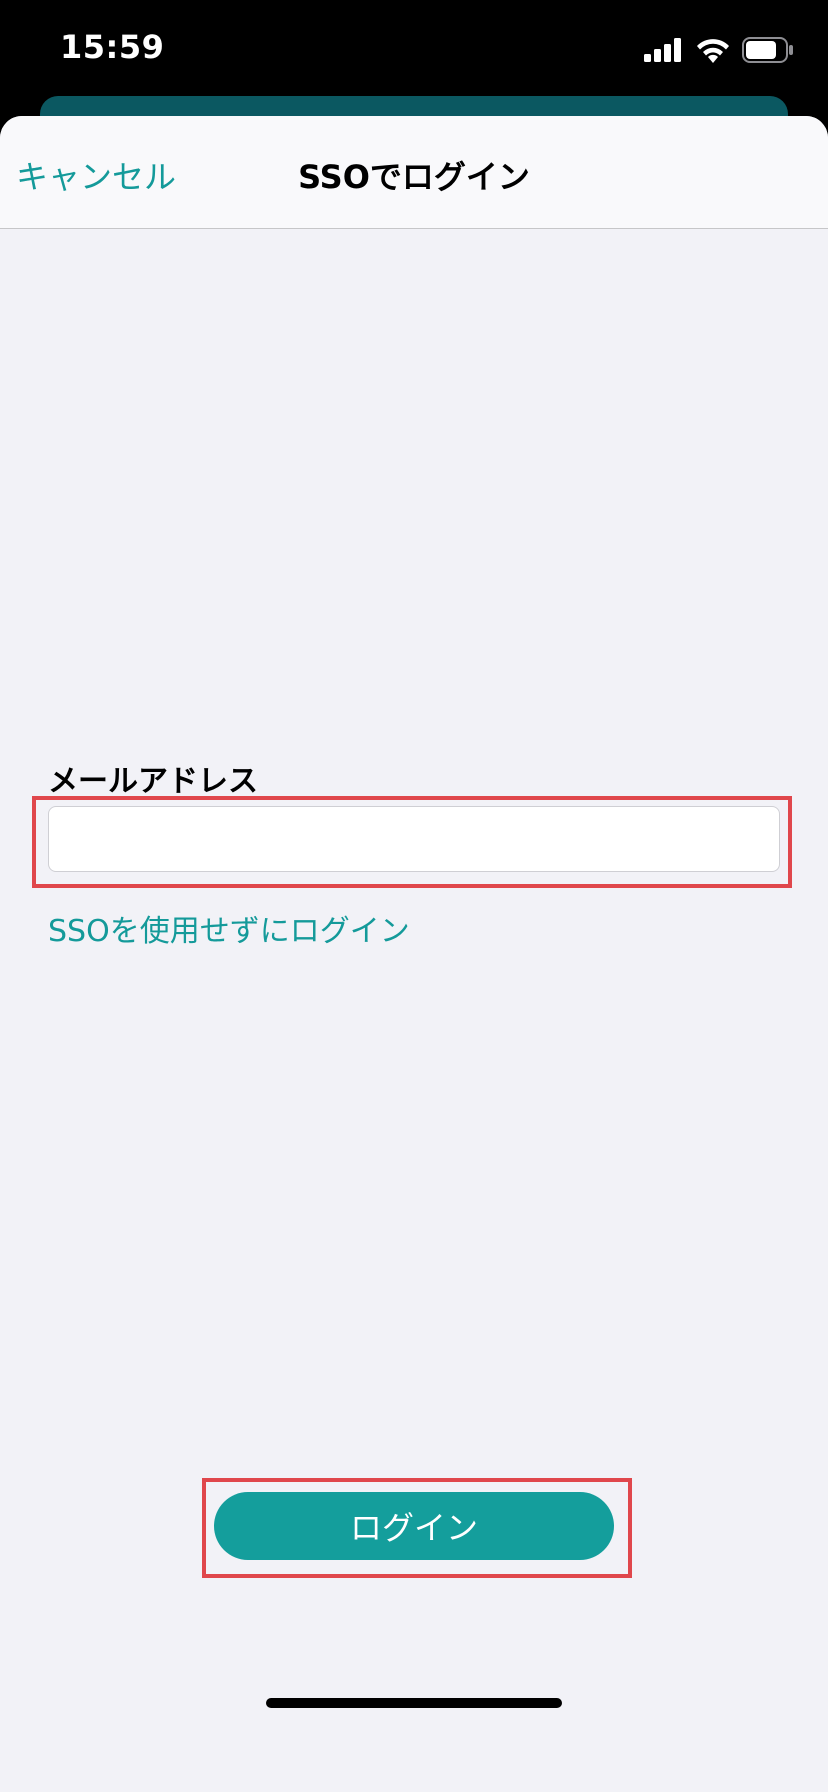  What do you see at coordinates (414, 839) in the screenshot?
I see `email-input` at bounding box center [414, 839].